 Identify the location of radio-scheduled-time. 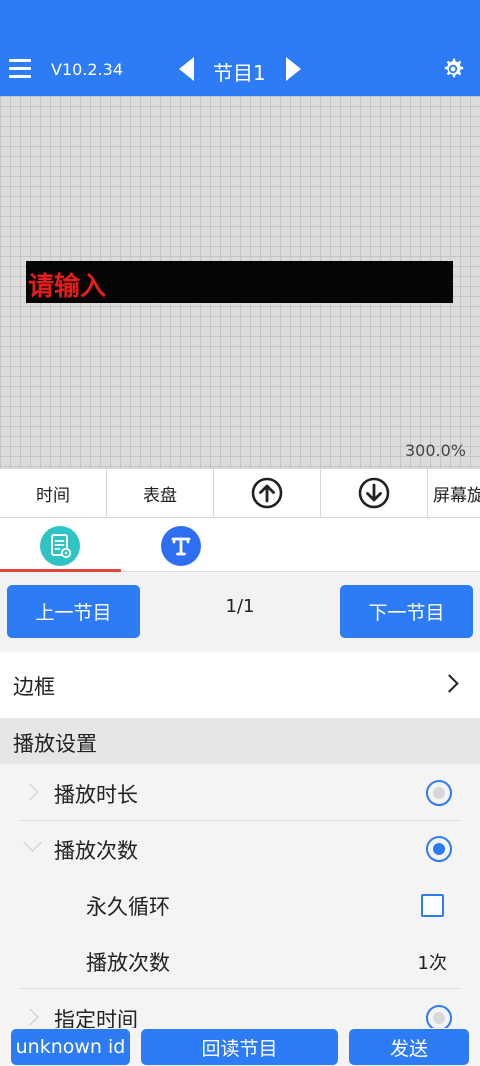
(439, 1016).